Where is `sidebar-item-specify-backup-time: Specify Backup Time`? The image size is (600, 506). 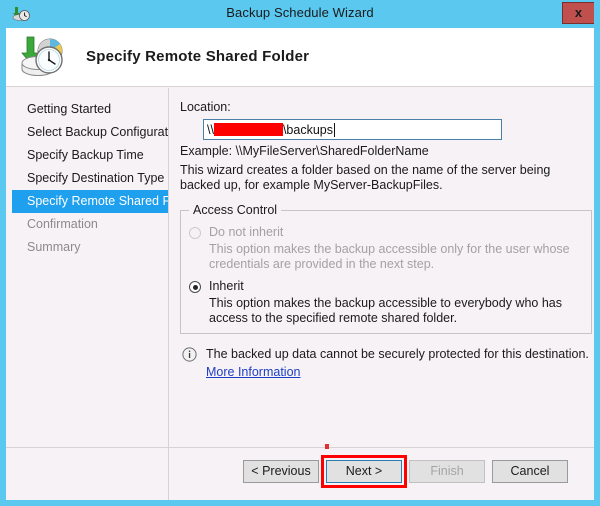
sidebar-item-specify-backup-time: Specify Backup Time is located at coordinates (87, 155).